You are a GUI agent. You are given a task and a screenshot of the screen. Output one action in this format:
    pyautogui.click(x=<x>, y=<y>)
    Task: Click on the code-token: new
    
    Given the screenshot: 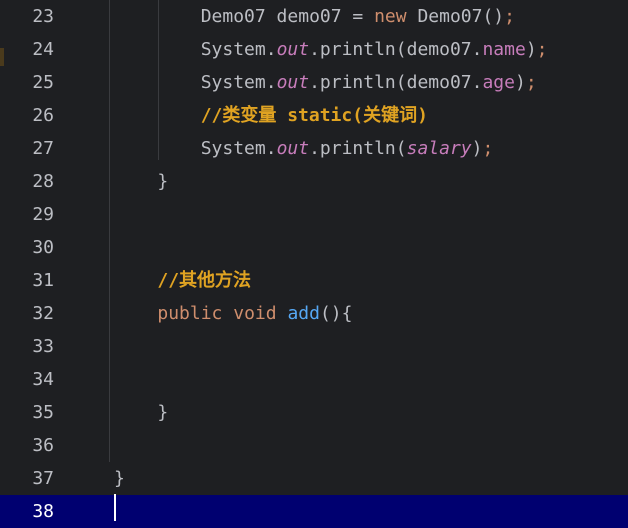 What is the action you would take?
    pyautogui.click(x=390, y=16)
    